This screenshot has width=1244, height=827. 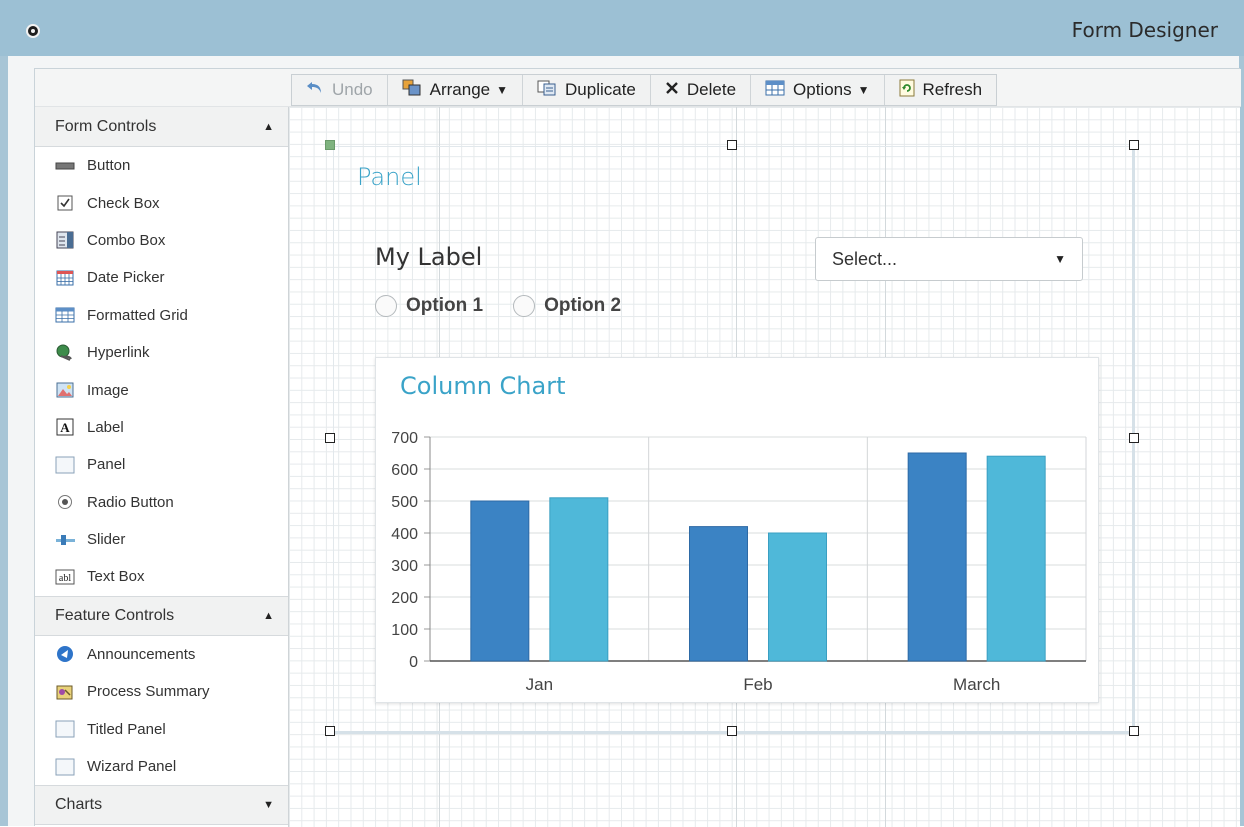 What do you see at coordinates (863, 90) in the screenshot?
I see `options-dropdown-icon: ▼` at bounding box center [863, 90].